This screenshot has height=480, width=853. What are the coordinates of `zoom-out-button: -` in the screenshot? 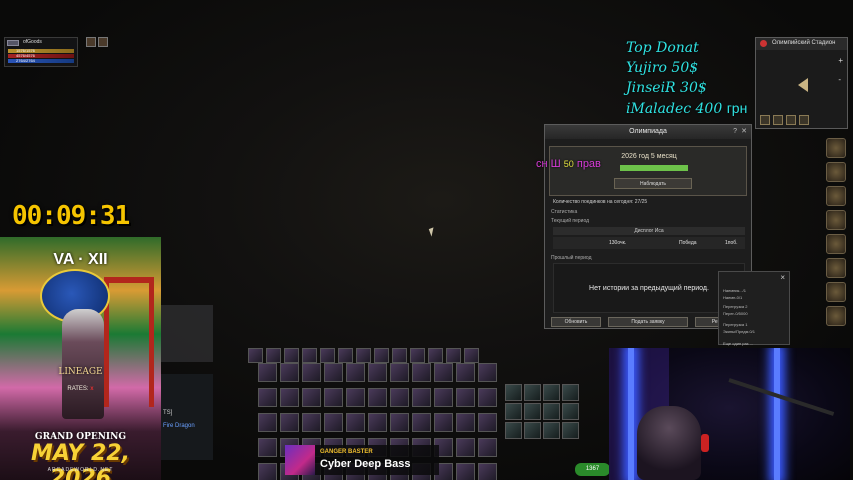 It's located at (840, 79).